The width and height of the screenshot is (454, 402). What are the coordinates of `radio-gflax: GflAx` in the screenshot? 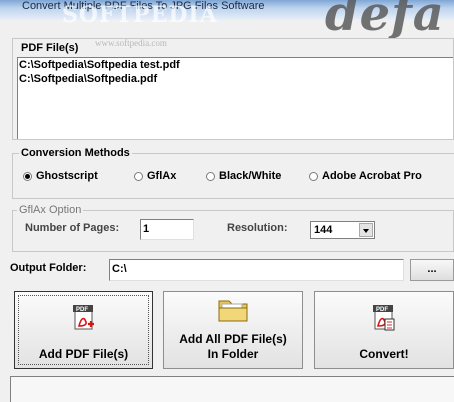 It's located at (155, 176).